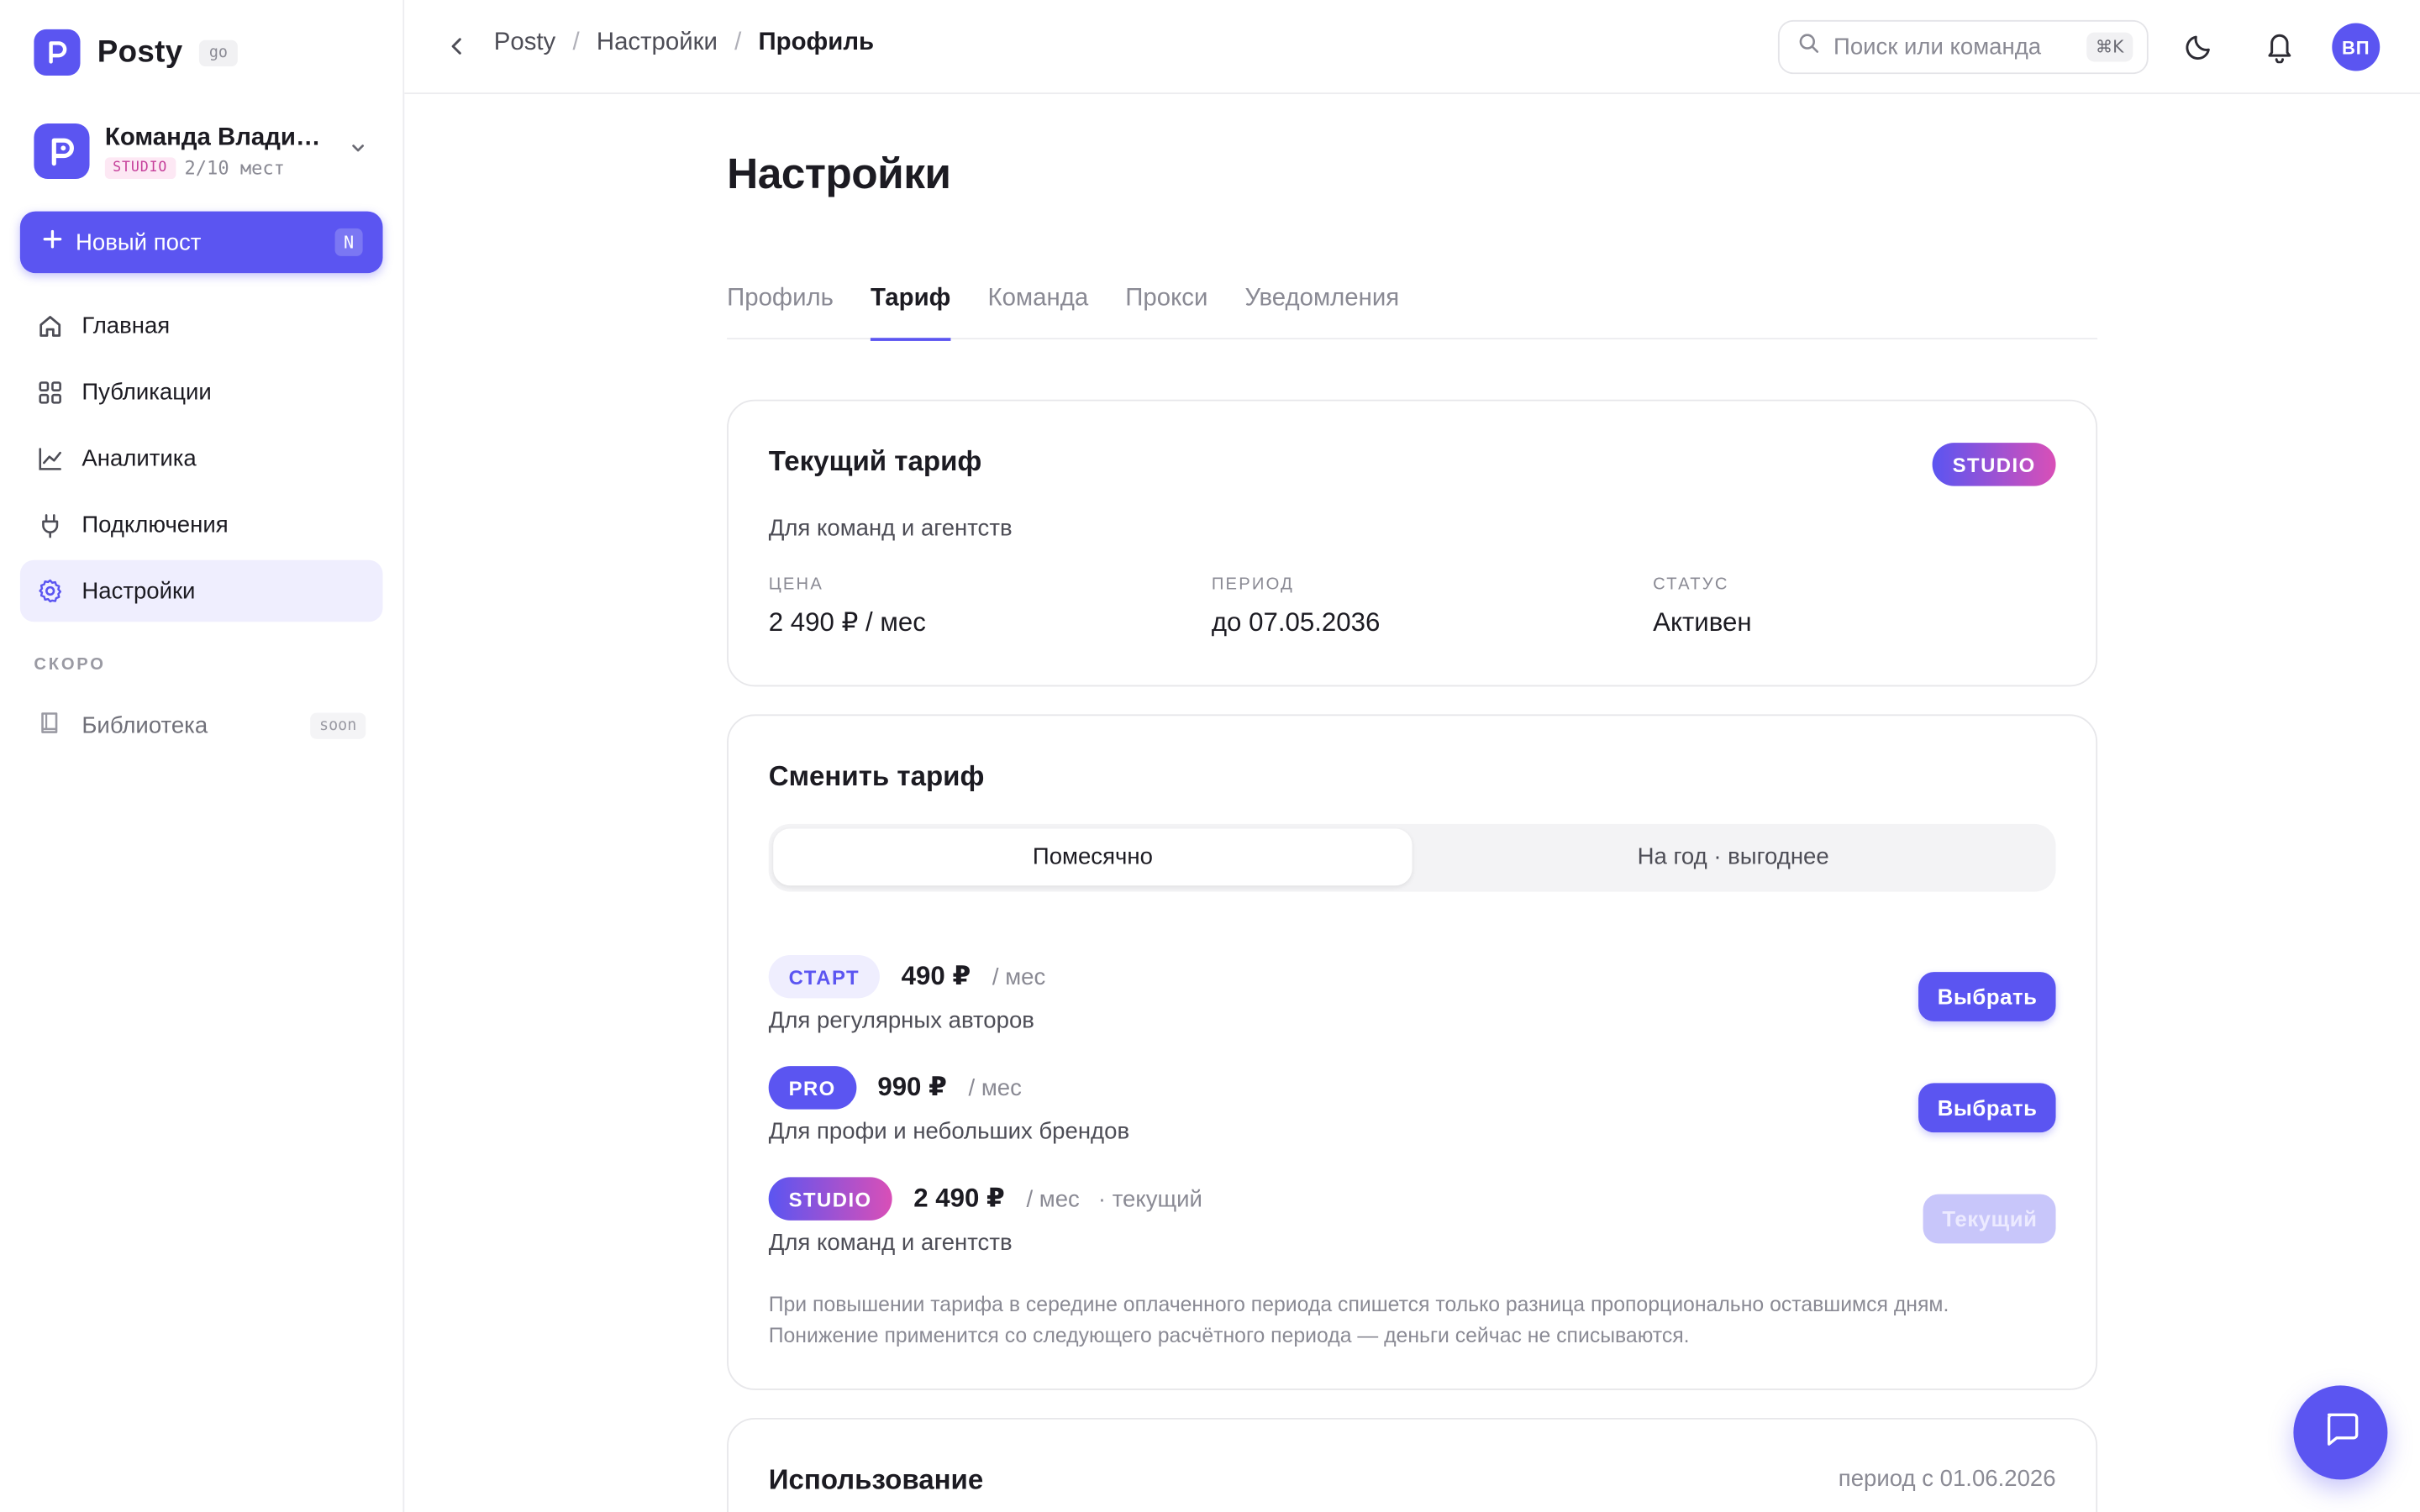  Describe the element at coordinates (50, 725) in the screenshot. I see `book-icon` at that location.